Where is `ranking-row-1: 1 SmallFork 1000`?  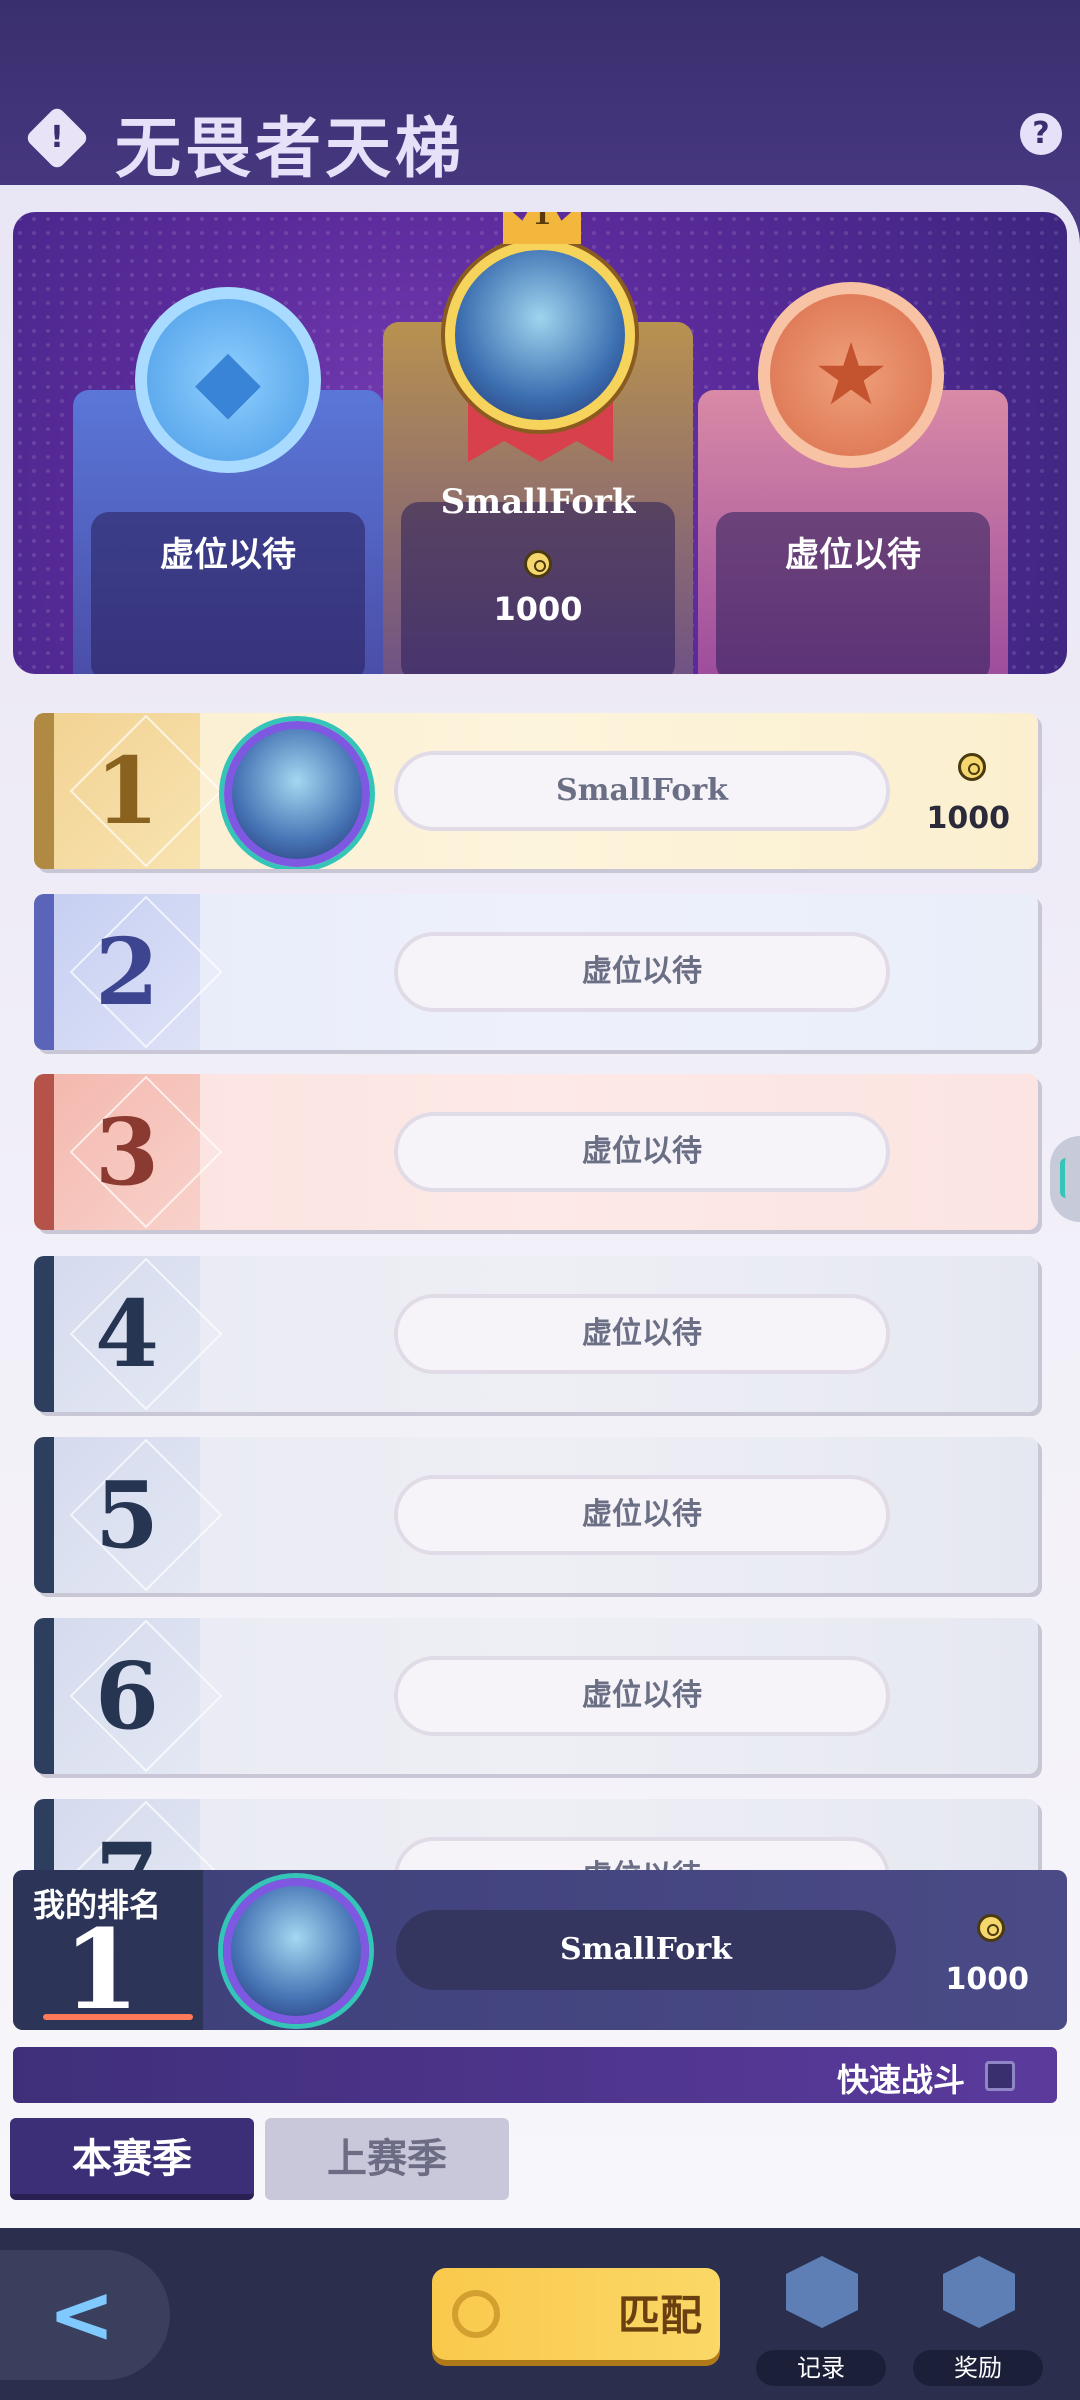
ranking-row-1: 1 SmallFork 1000 is located at coordinates (536, 791).